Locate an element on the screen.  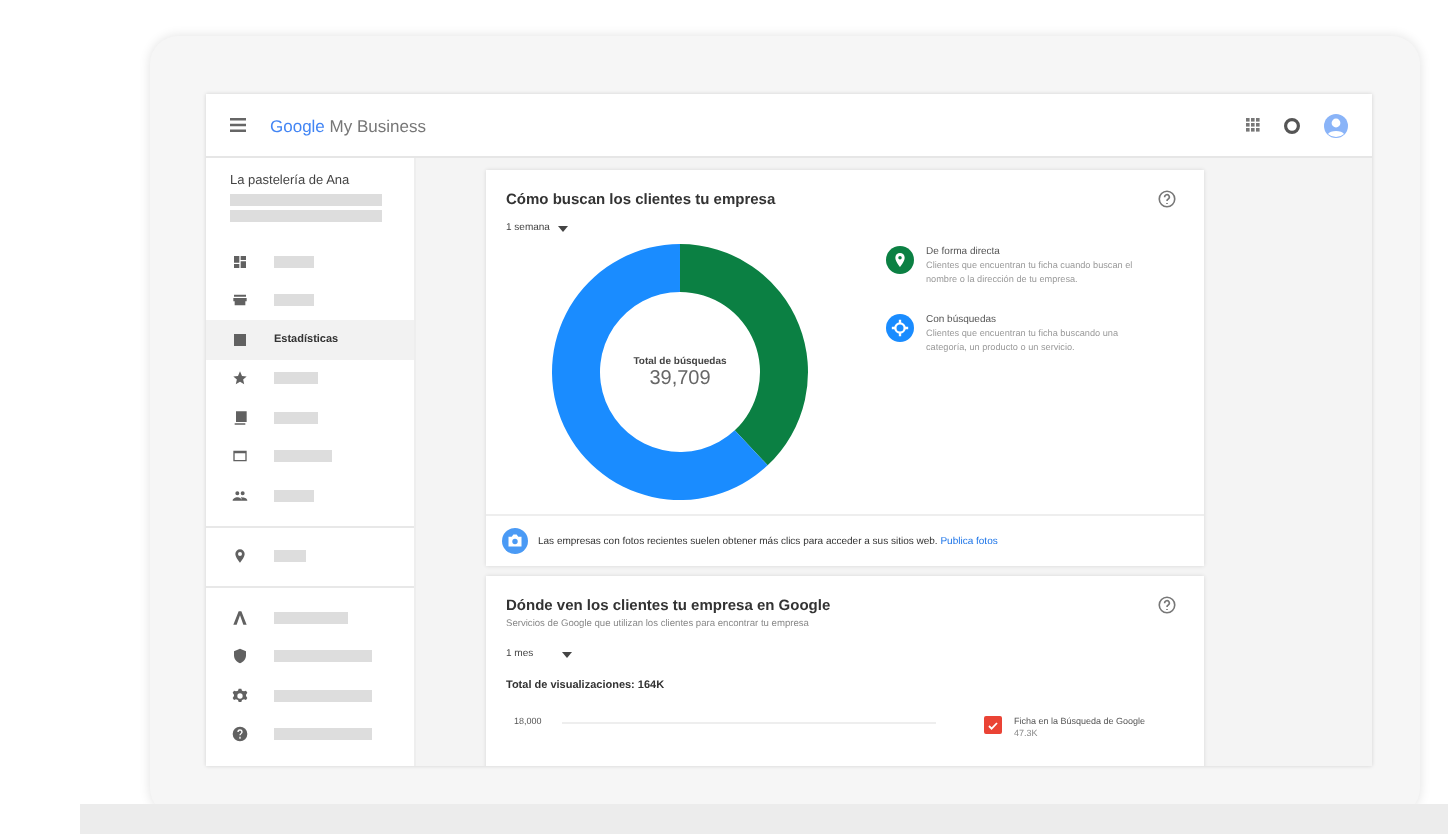
notifications-icon is located at coordinates (1292, 125).